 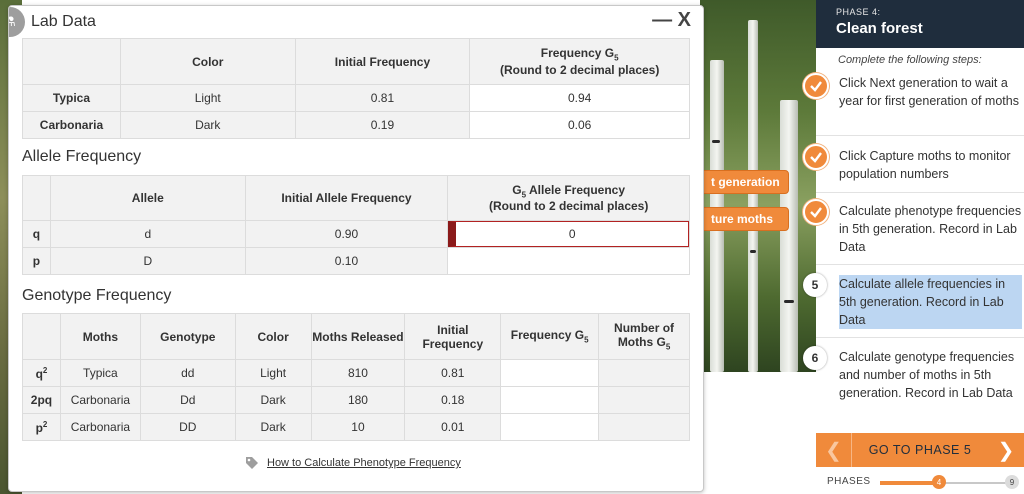 I want to click on cell-released: 180, so click(x=358, y=400).